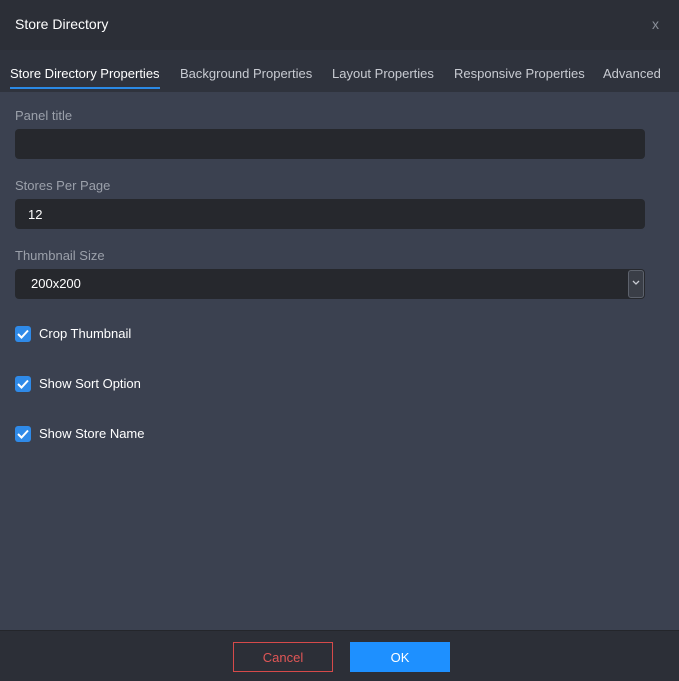  Describe the element at coordinates (339, 655) in the screenshot. I see `dialog-footer: Cancel OK` at that location.